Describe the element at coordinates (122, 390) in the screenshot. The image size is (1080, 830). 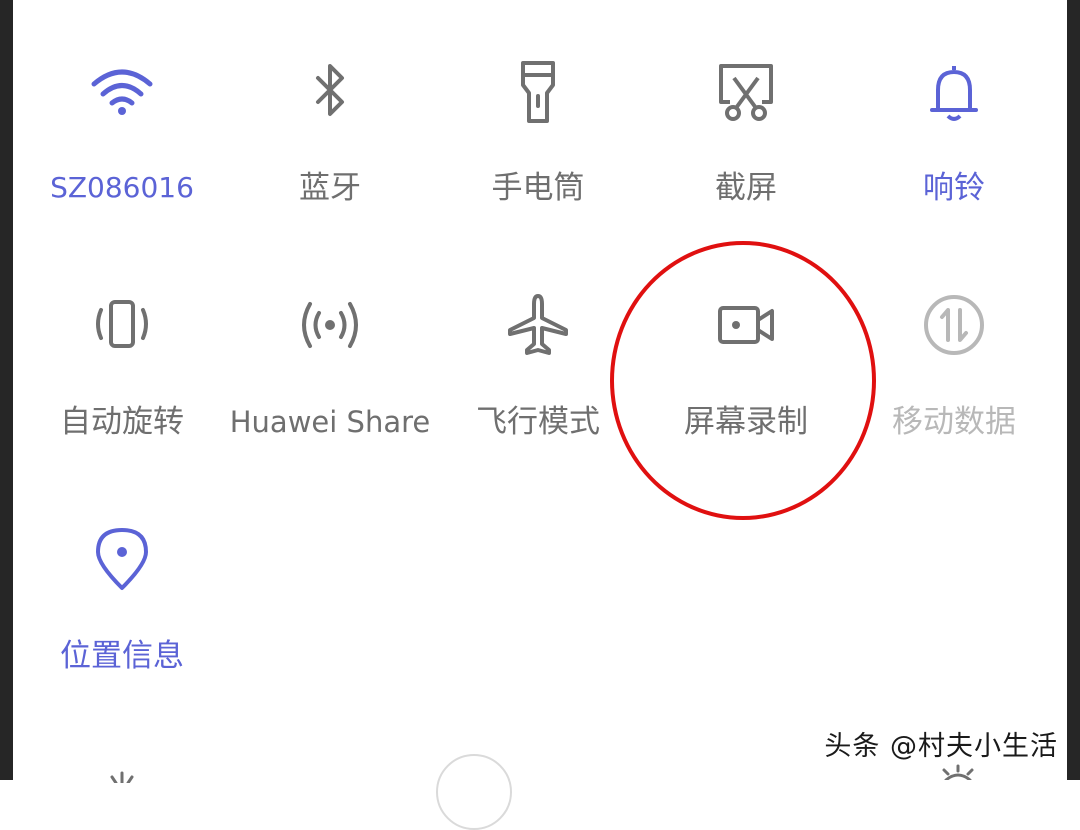
I see `tile-auto-rotate: 自动旋转` at that location.